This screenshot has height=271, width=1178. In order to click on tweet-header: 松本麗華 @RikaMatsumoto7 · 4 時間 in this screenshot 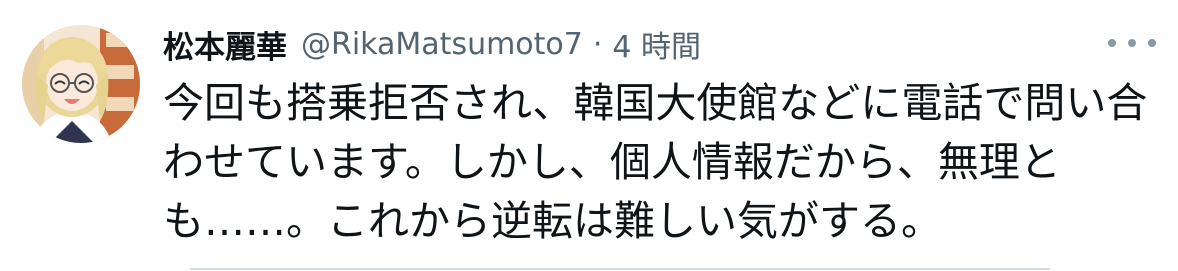, I will do `click(432, 44)`.